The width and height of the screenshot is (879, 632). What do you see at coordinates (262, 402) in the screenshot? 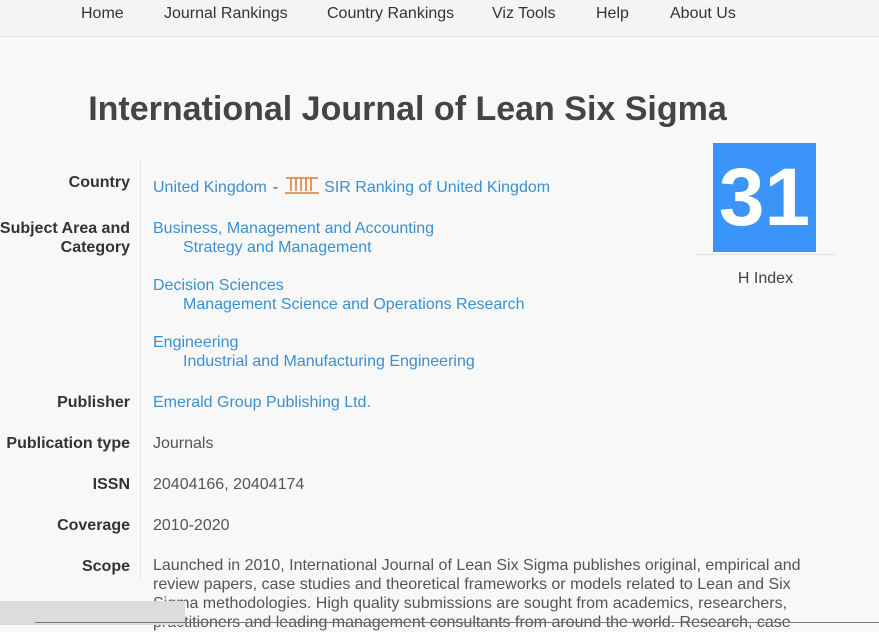
I see `publisher-link: Emerald Group Publishing Ltd.` at bounding box center [262, 402].